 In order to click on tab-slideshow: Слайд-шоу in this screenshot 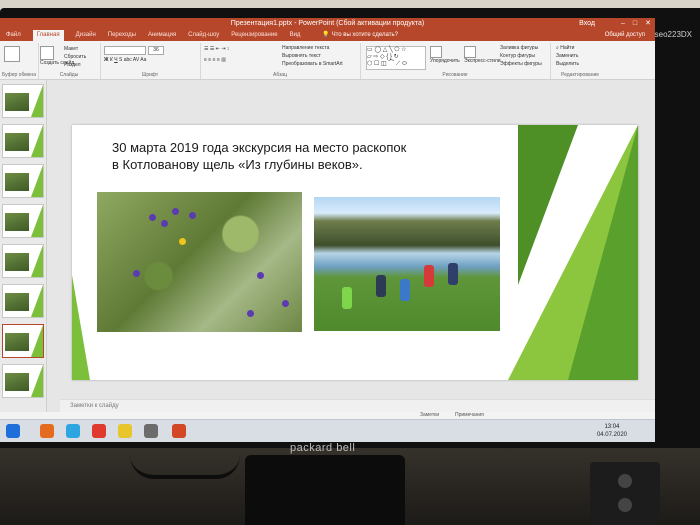, I will do `click(203, 35)`.